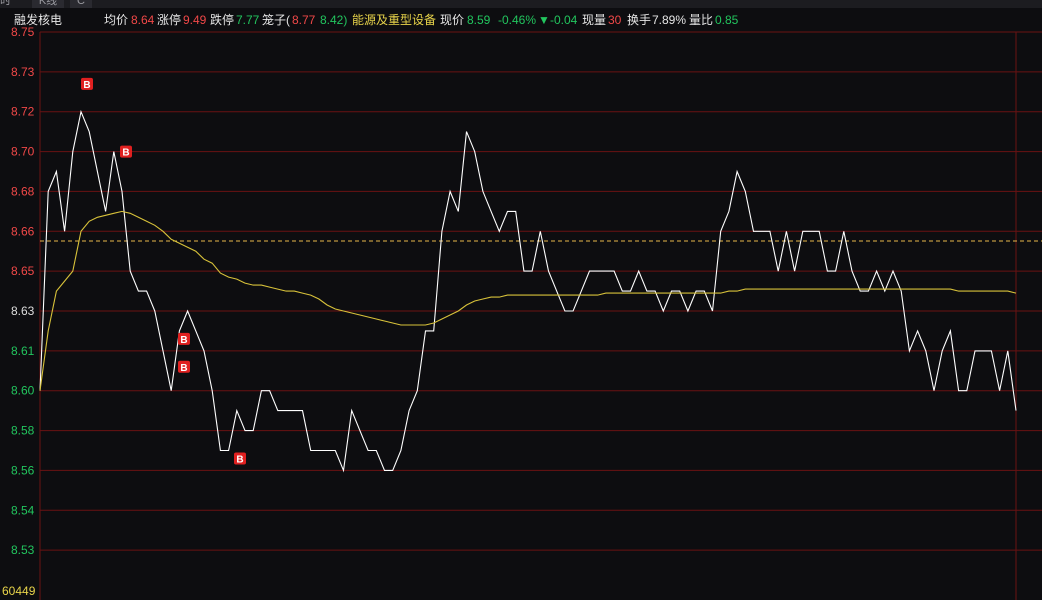 The image size is (1042, 600). I want to click on y-tick-label: 8.65, so click(23, 271).